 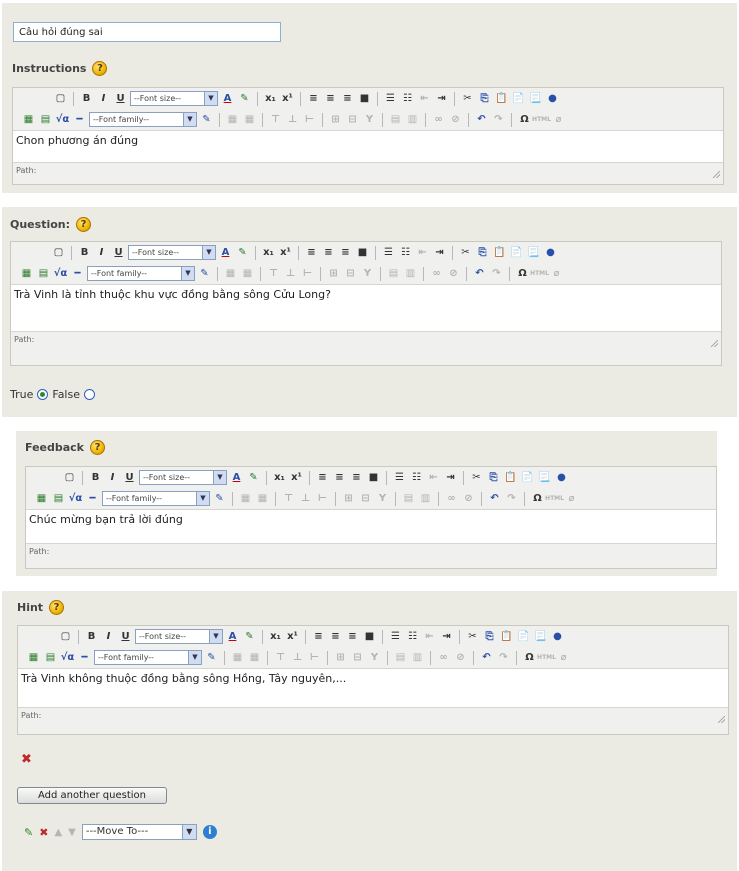 What do you see at coordinates (499, 253) in the screenshot?
I see `paste-icon: 📋` at bounding box center [499, 253].